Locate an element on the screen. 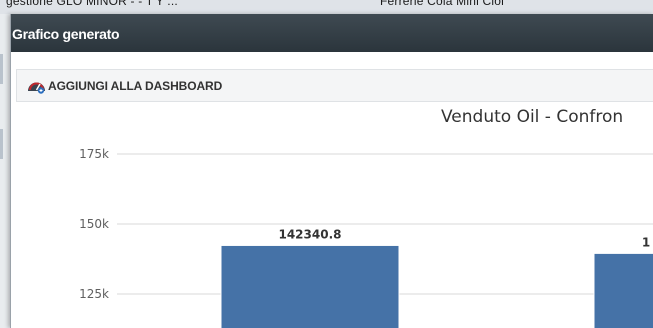 The width and height of the screenshot is (653, 328). modal-header: Grafico generato is located at coordinates (332, 33).